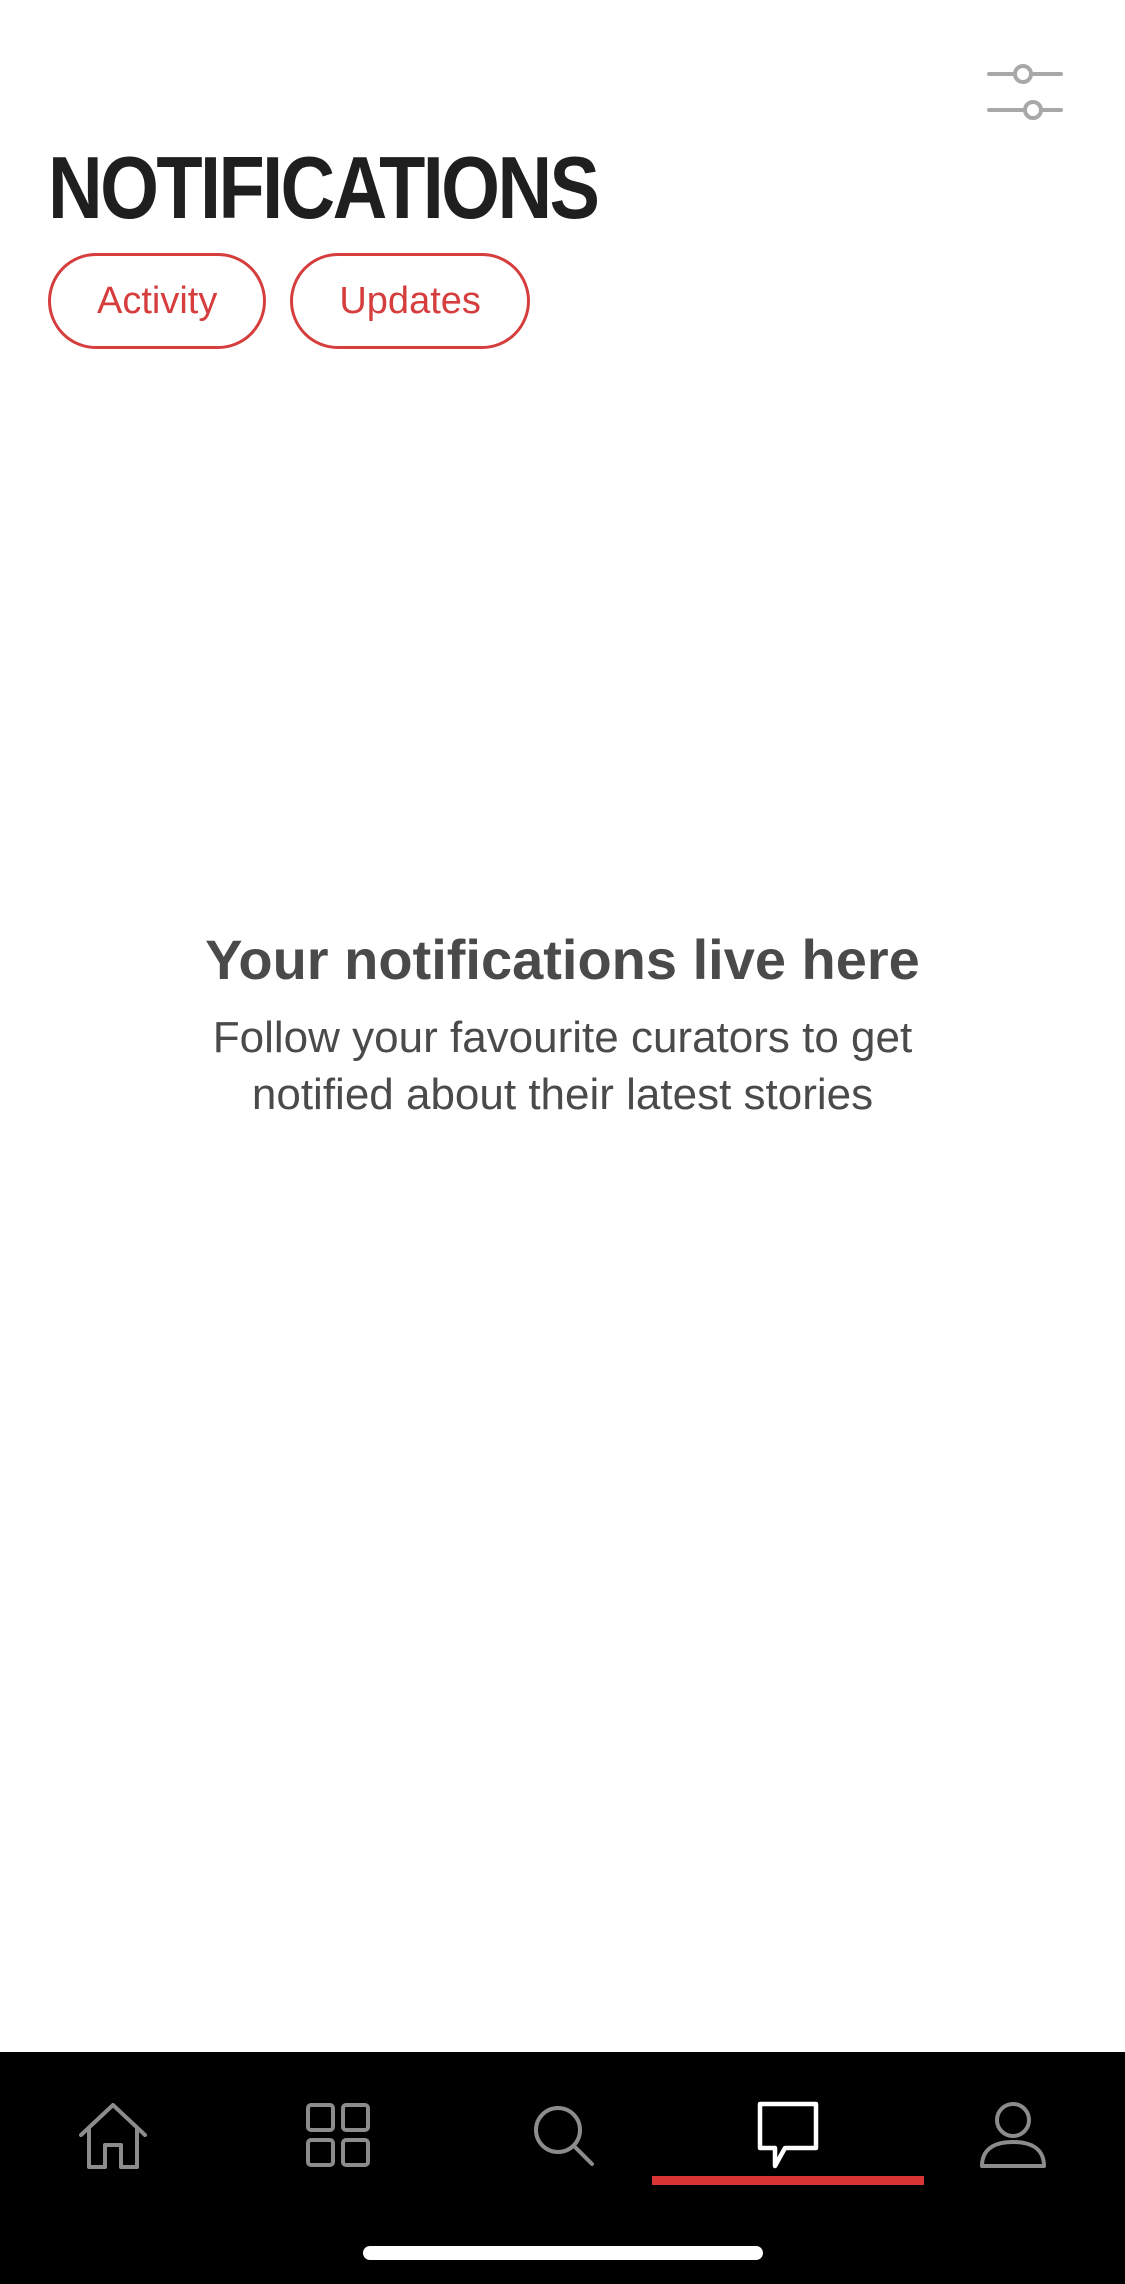  I want to click on grid-icon, so click(337, 2135).